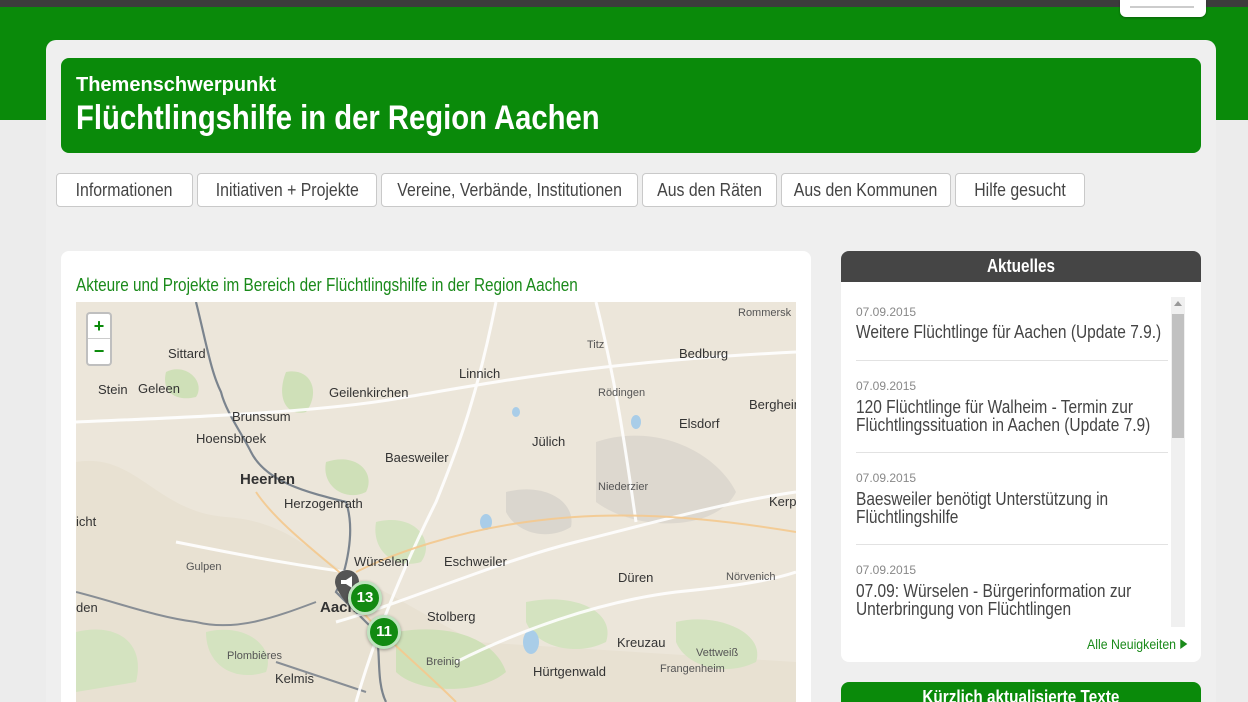 This screenshot has width=1248, height=702. I want to click on tab-label: Aus den Kommunen, so click(866, 190).